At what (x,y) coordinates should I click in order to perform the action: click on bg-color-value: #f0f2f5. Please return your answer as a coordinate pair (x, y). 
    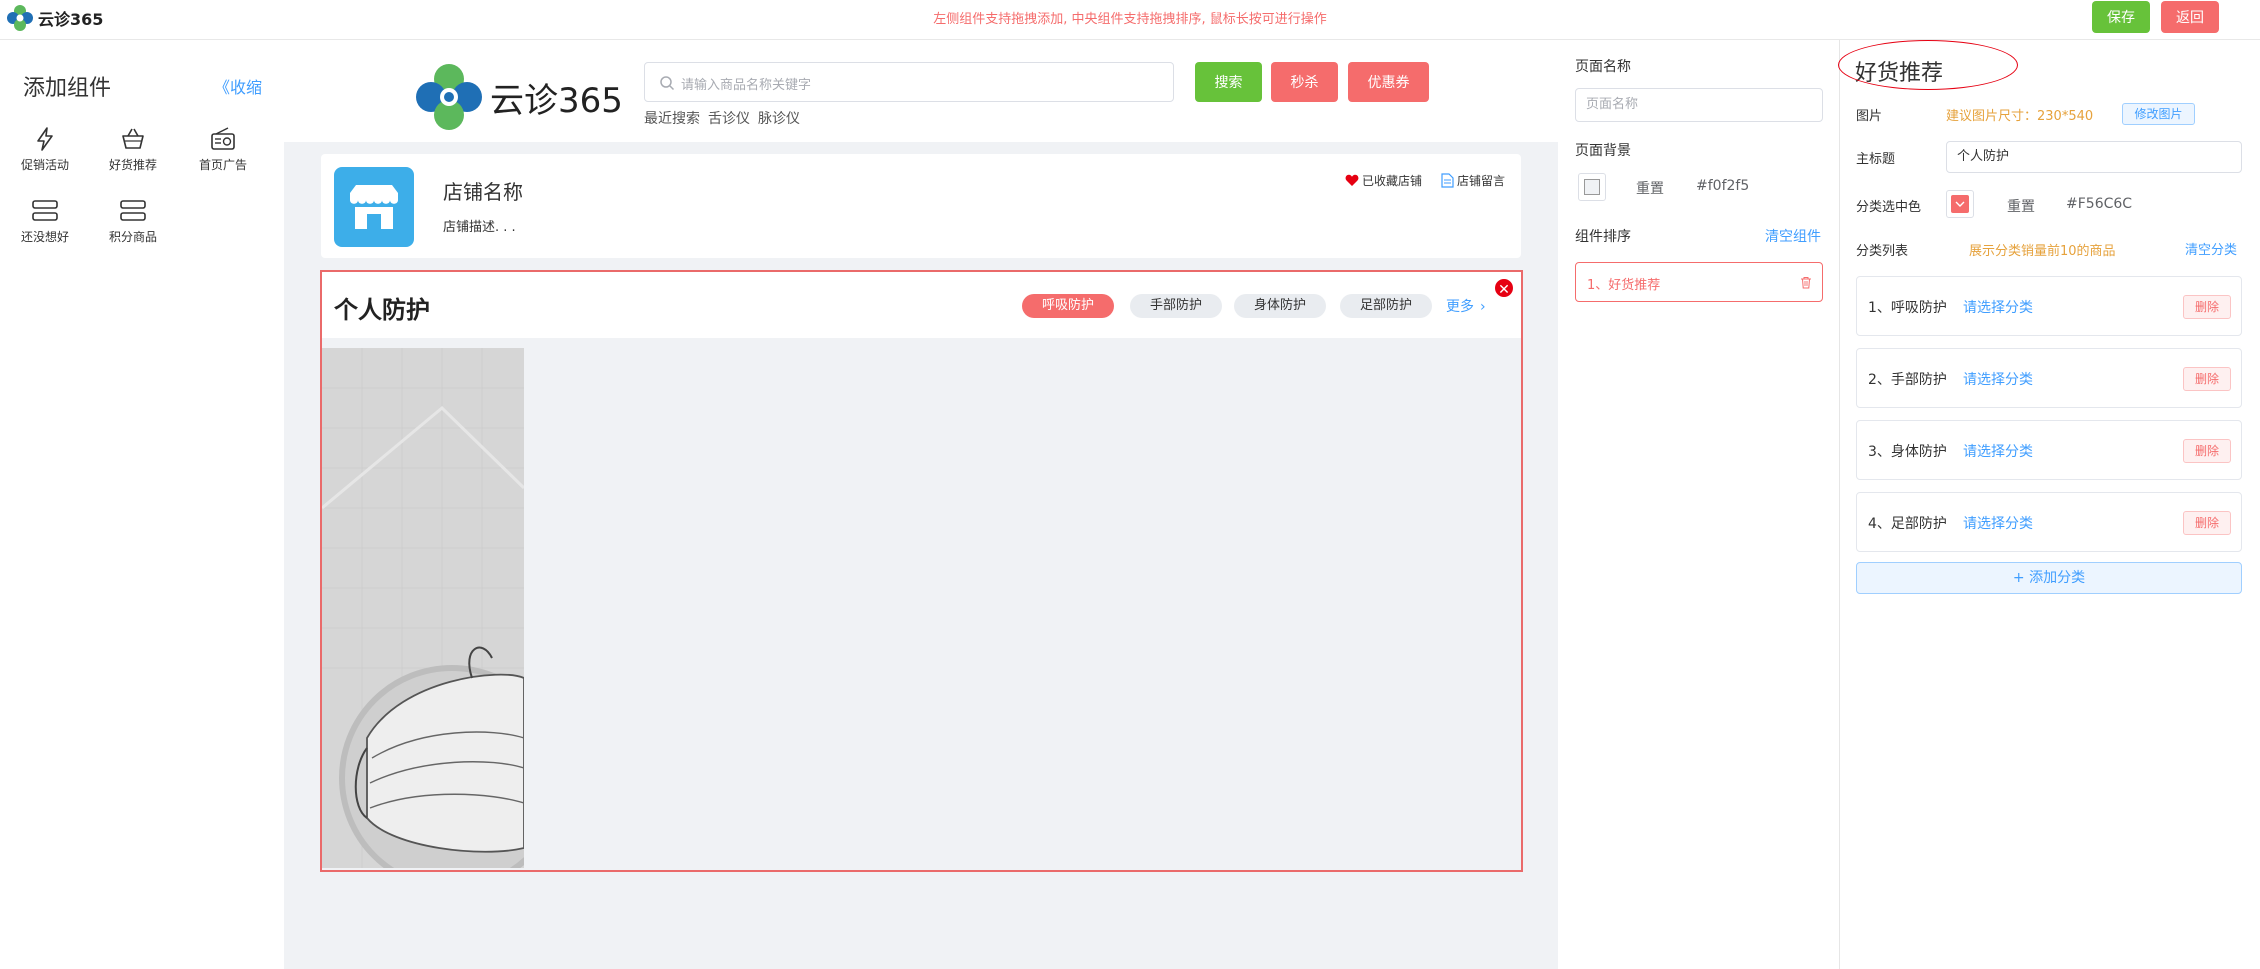
    Looking at the image, I should click on (1723, 186).